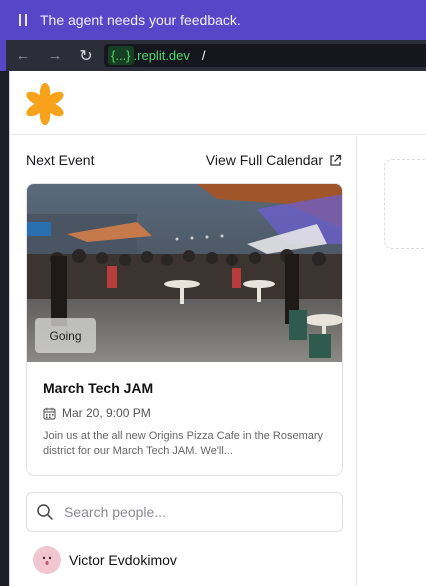 This screenshot has width=426, height=586. I want to click on search-input, so click(194, 512).